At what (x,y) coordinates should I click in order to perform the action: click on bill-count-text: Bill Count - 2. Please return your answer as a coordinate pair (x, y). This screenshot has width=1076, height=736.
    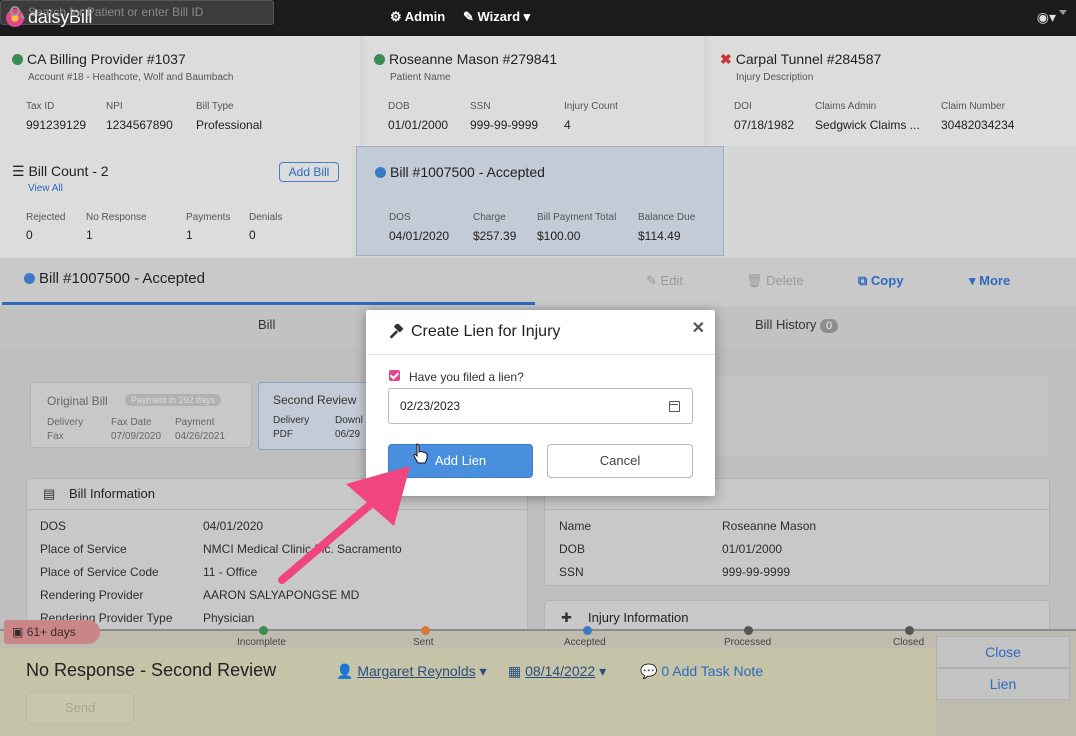
    Looking at the image, I should click on (68, 171).